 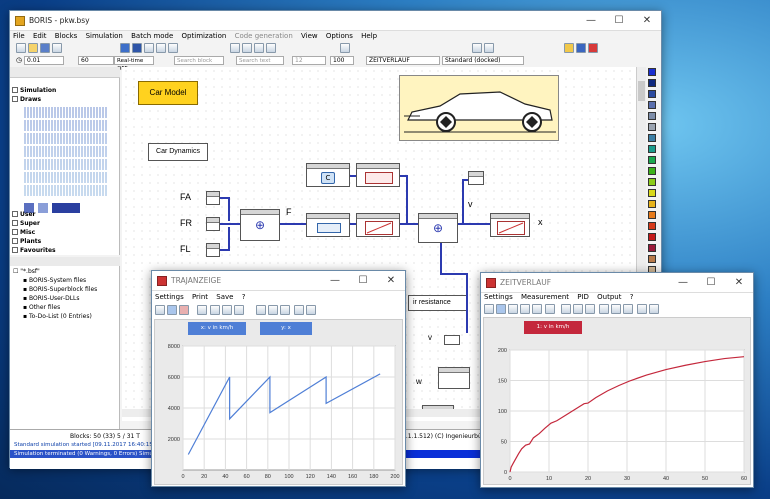 What do you see at coordinates (593, 48) in the screenshot?
I see `exit-icon` at bounding box center [593, 48].